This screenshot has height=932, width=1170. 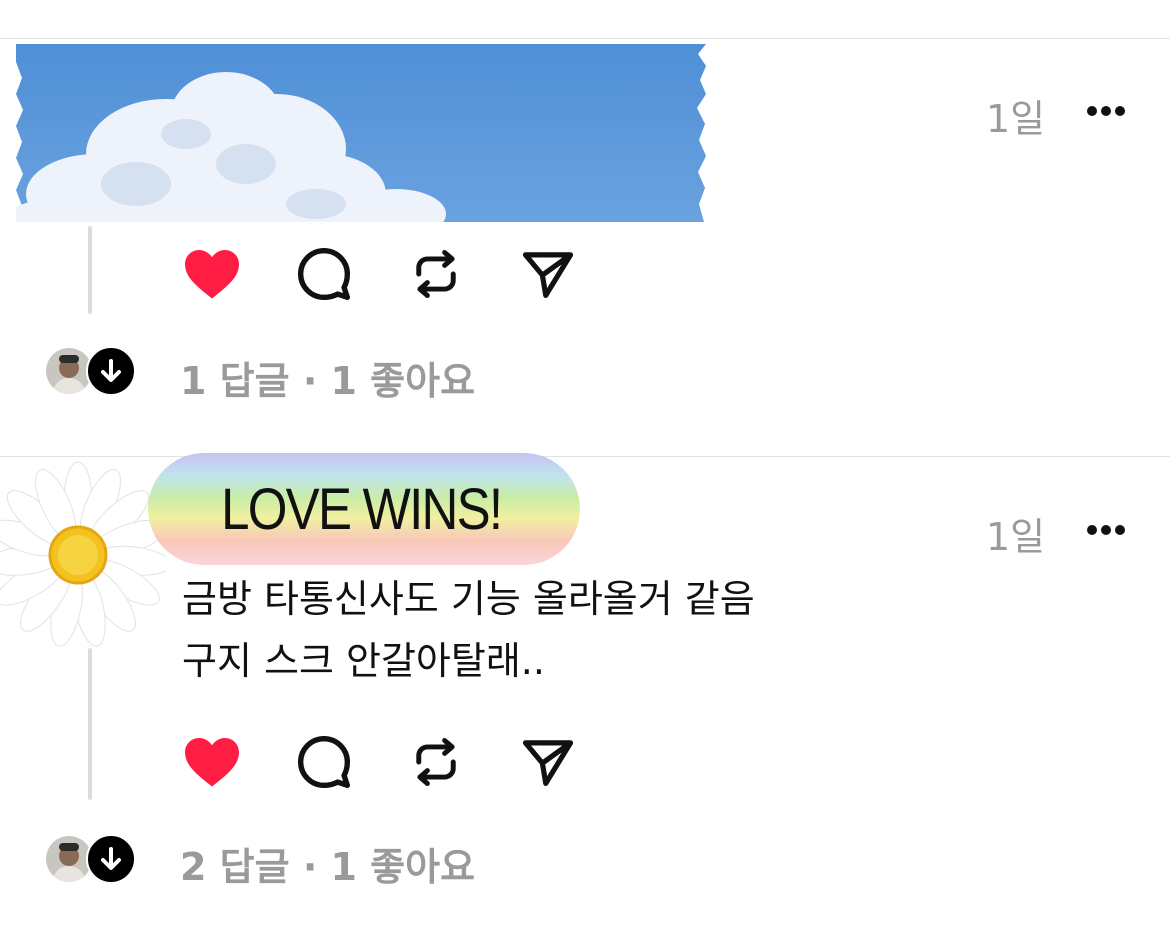 I want to click on love-wins-text: LOVE WINS!, so click(x=361, y=509).